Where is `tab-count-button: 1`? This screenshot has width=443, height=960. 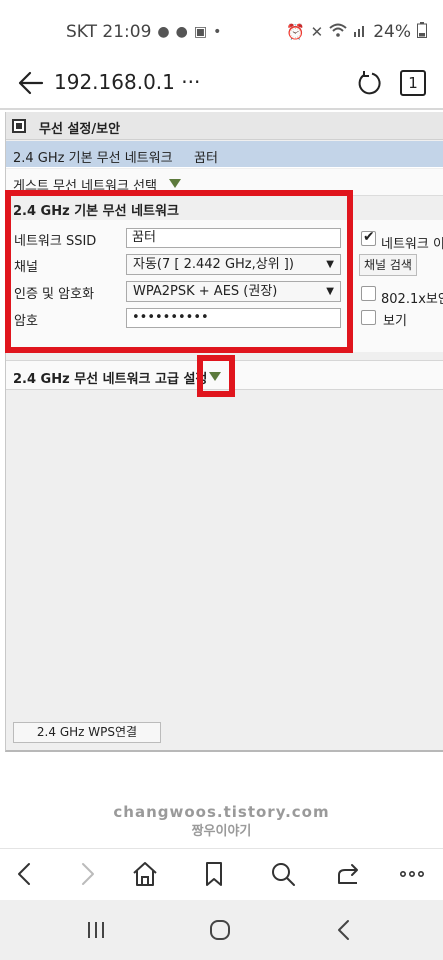 tab-count-button: 1 is located at coordinates (413, 83).